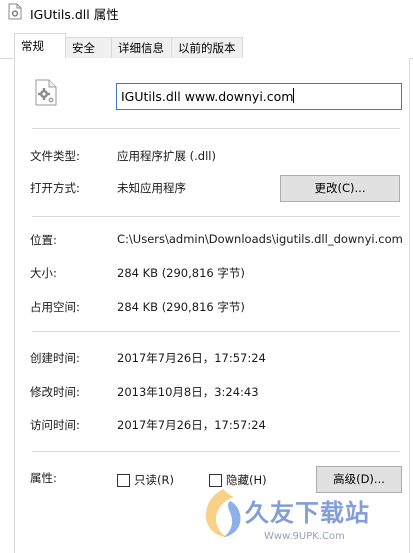 Image resolution: width=413 pixels, height=553 pixels. I want to click on accessed-label: 访问时间:, so click(55, 425).